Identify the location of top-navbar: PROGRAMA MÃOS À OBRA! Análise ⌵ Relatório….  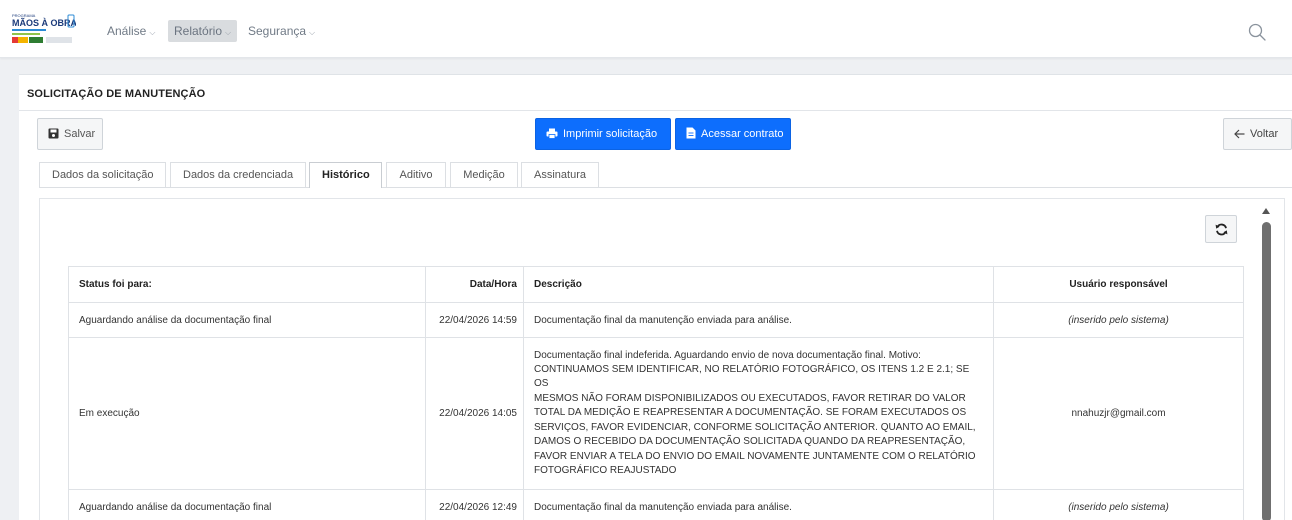
(646, 29).